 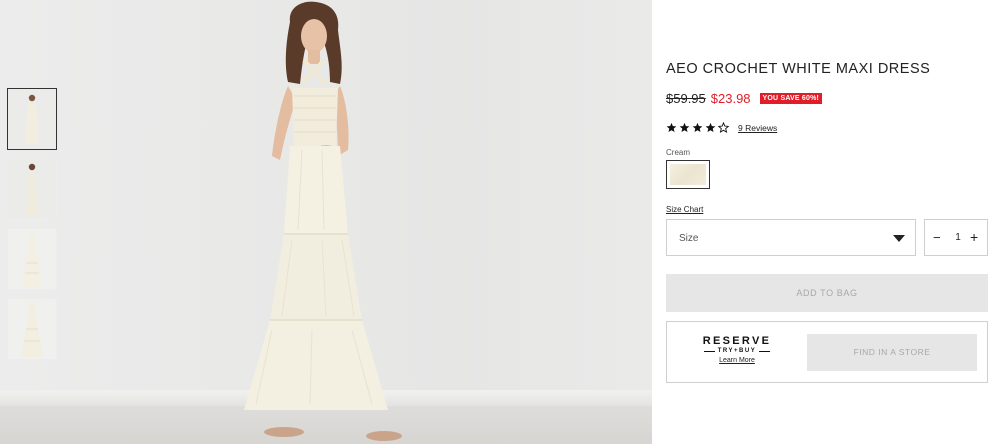 What do you see at coordinates (892, 352) in the screenshot?
I see `find-in-store-button: FIND IN A STORE` at bounding box center [892, 352].